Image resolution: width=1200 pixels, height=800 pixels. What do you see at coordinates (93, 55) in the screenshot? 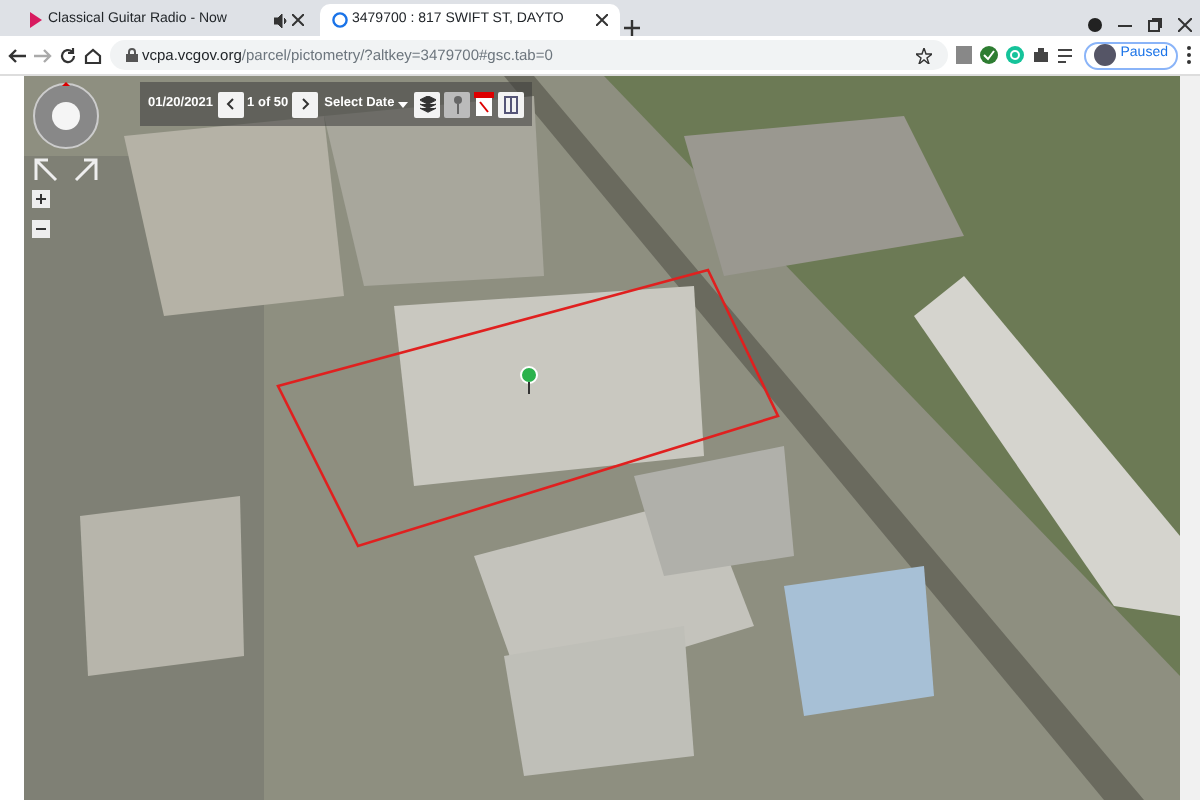
I see `home-icon` at bounding box center [93, 55].